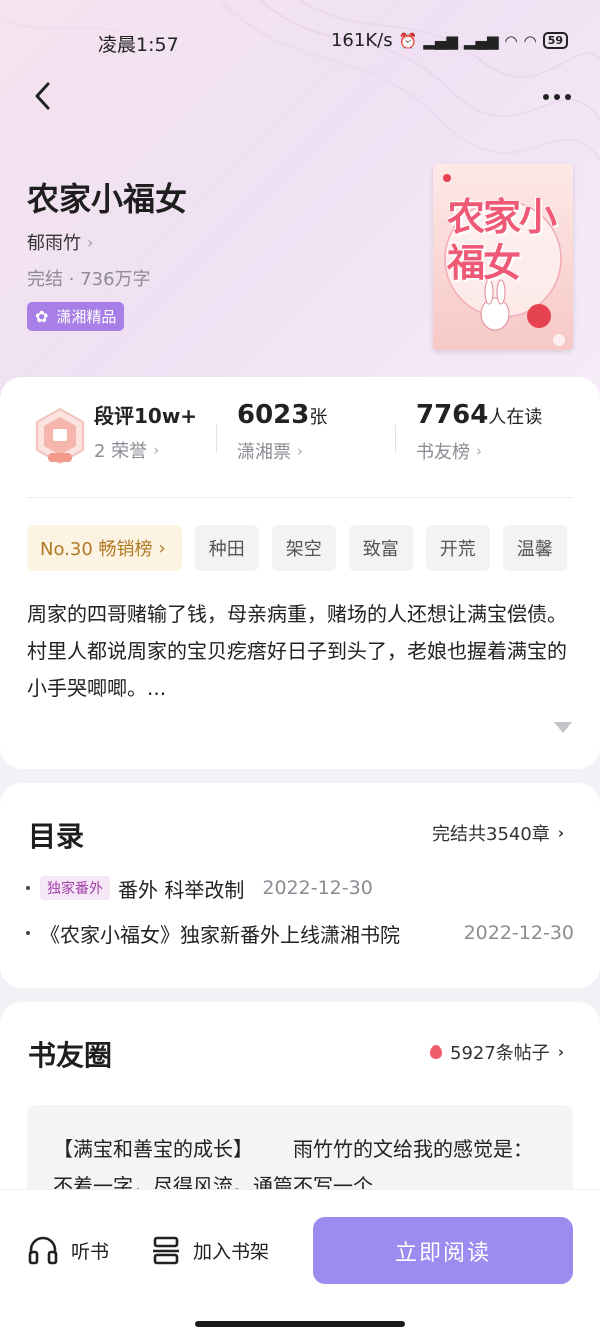 This screenshot has width=600, height=1333. What do you see at coordinates (54, 243) in the screenshot?
I see `author-name: 郁雨竹` at bounding box center [54, 243].